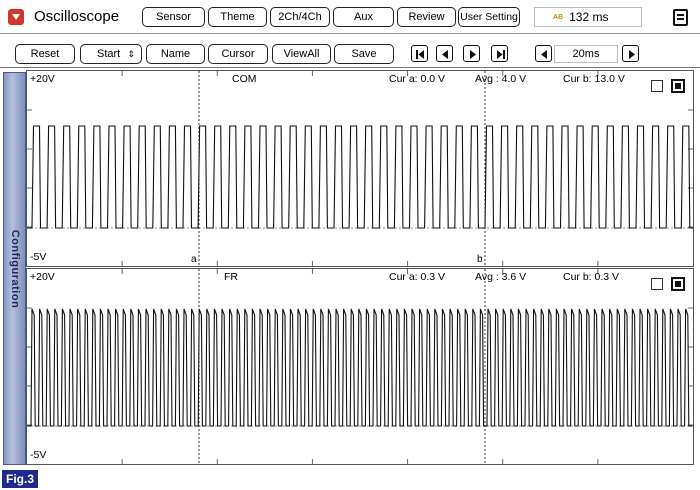  What do you see at coordinates (543, 53) in the screenshot?
I see `zoom-decrease-icon` at bounding box center [543, 53].